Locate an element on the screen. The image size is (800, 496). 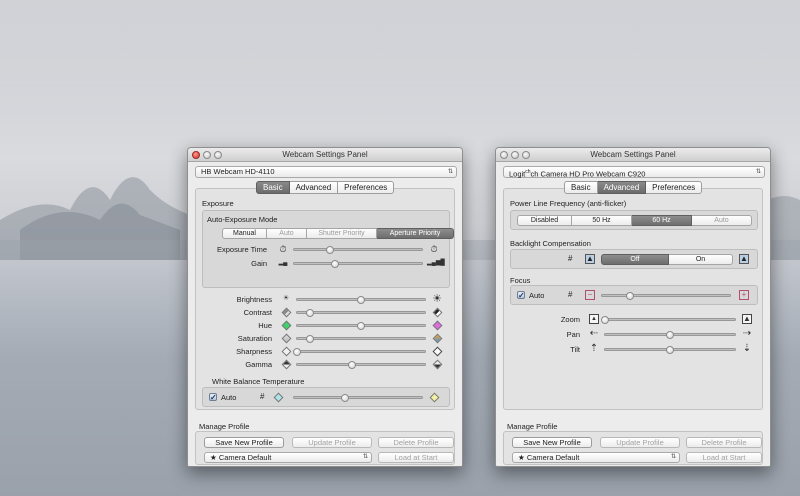
focus-slider is located at coordinates (666, 295).